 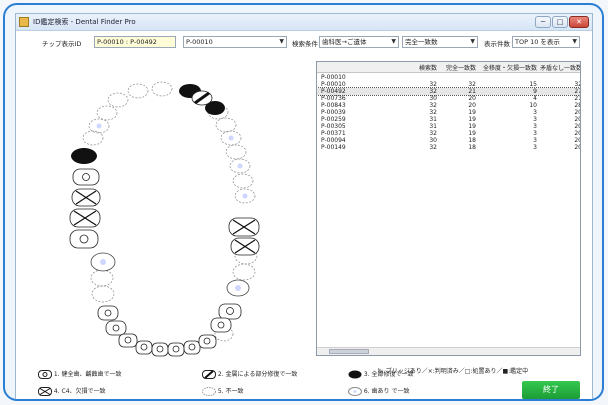 What do you see at coordinates (448, 140) in the screenshot?
I see `table-row: P-00094 30 18 3 20` at bounding box center [448, 140].